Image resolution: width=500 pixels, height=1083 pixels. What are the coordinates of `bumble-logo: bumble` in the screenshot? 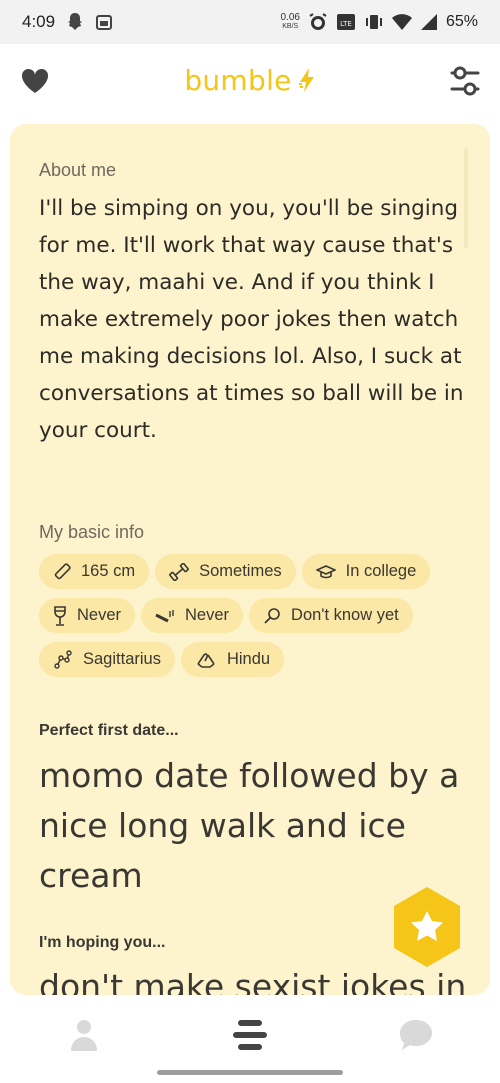 It's located at (249, 80).